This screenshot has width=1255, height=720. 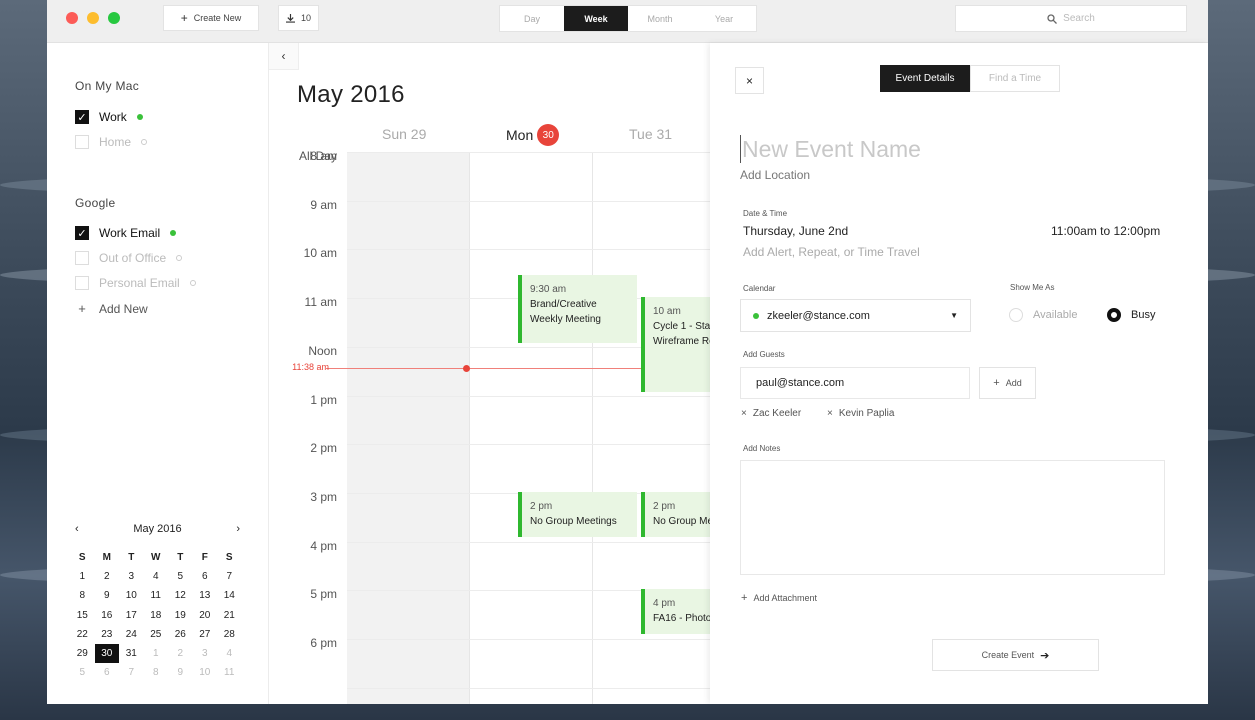 I want to click on mini-calendar-day: 30, so click(x=106, y=653).